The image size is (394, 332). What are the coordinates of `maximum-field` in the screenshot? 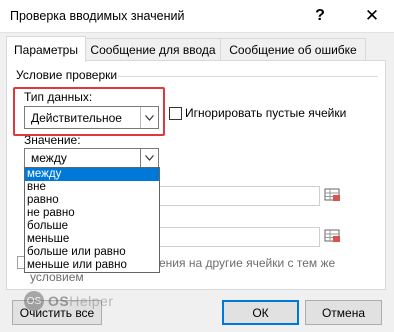 It's located at (239, 237).